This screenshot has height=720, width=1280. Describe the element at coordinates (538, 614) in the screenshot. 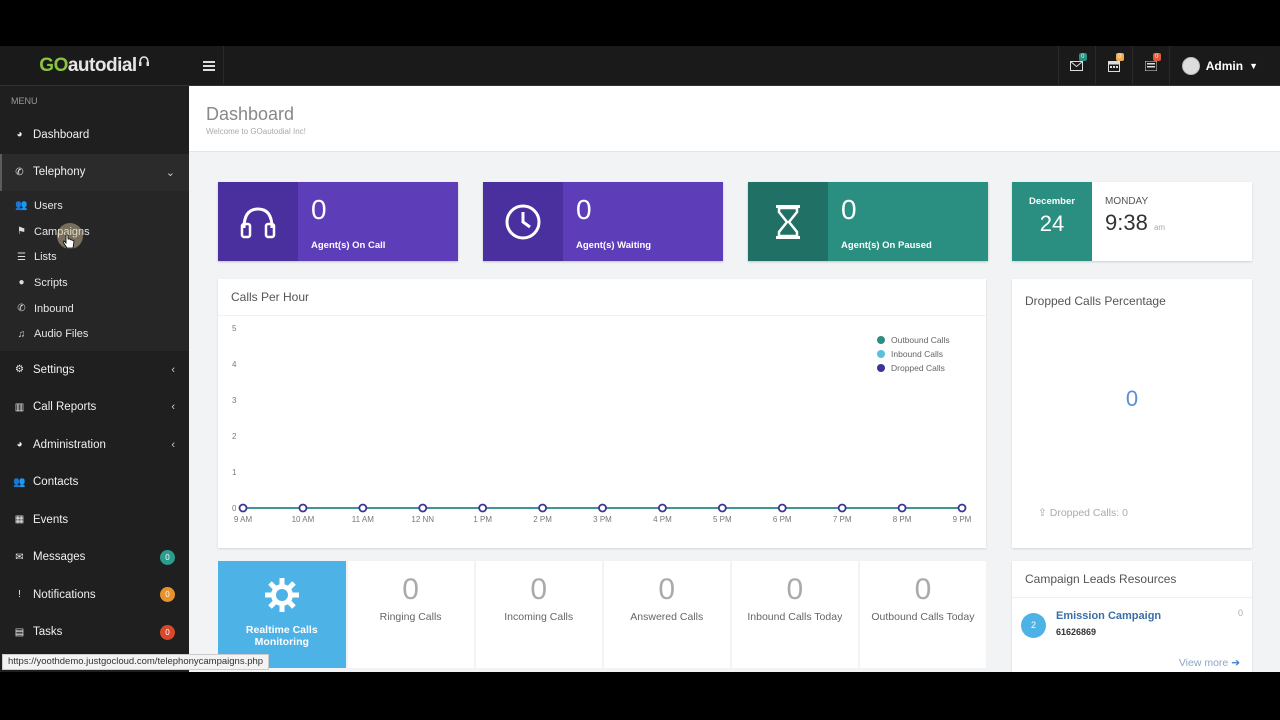

I see `tile-incoming-calls: 0 Incoming Calls` at that location.